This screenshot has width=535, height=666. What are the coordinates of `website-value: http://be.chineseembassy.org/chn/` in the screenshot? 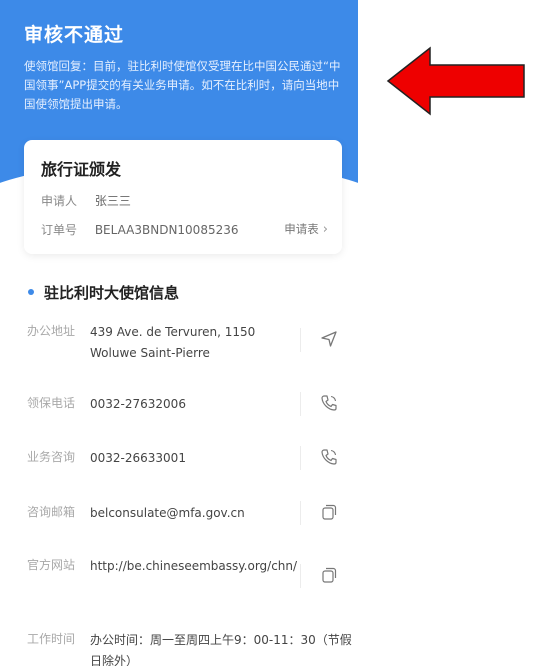 It's located at (194, 566).